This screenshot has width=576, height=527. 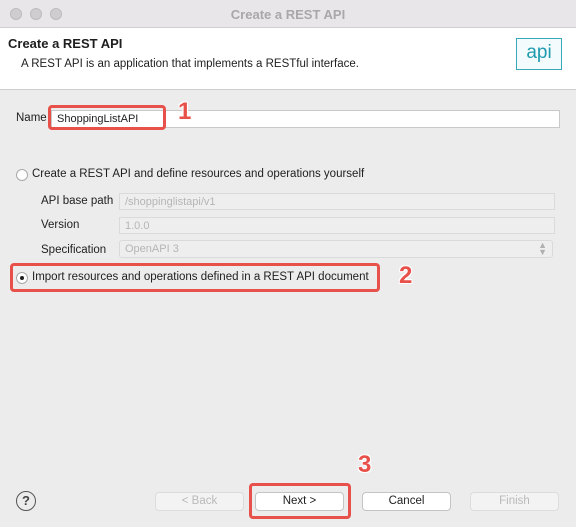 What do you see at coordinates (74, 250) in the screenshot?
I see `specification-label: Specification` at bounding box center [74, 250].